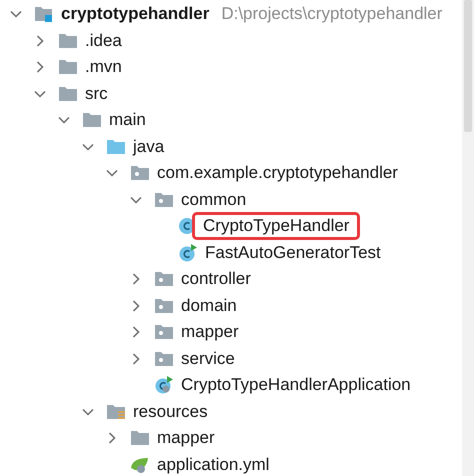  Describe the element at coordinates (127, 120) in the screenshot. I see `file-name: main` at that location.